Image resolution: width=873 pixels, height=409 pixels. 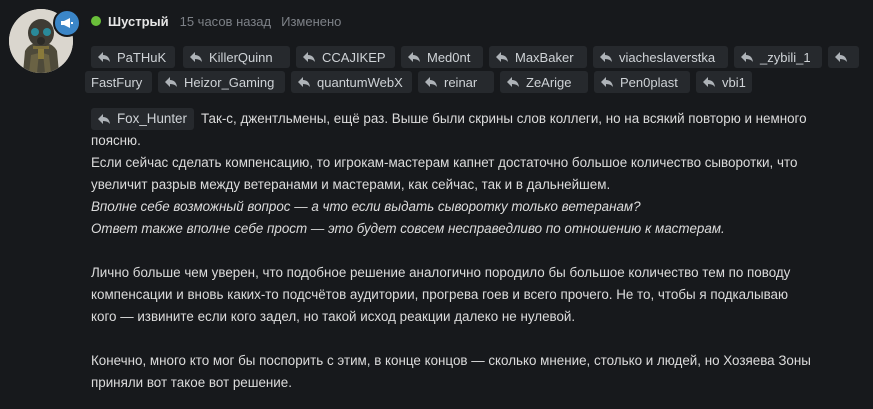 I want to click on mention-chip: FastFury, so click(x=118, y=82).